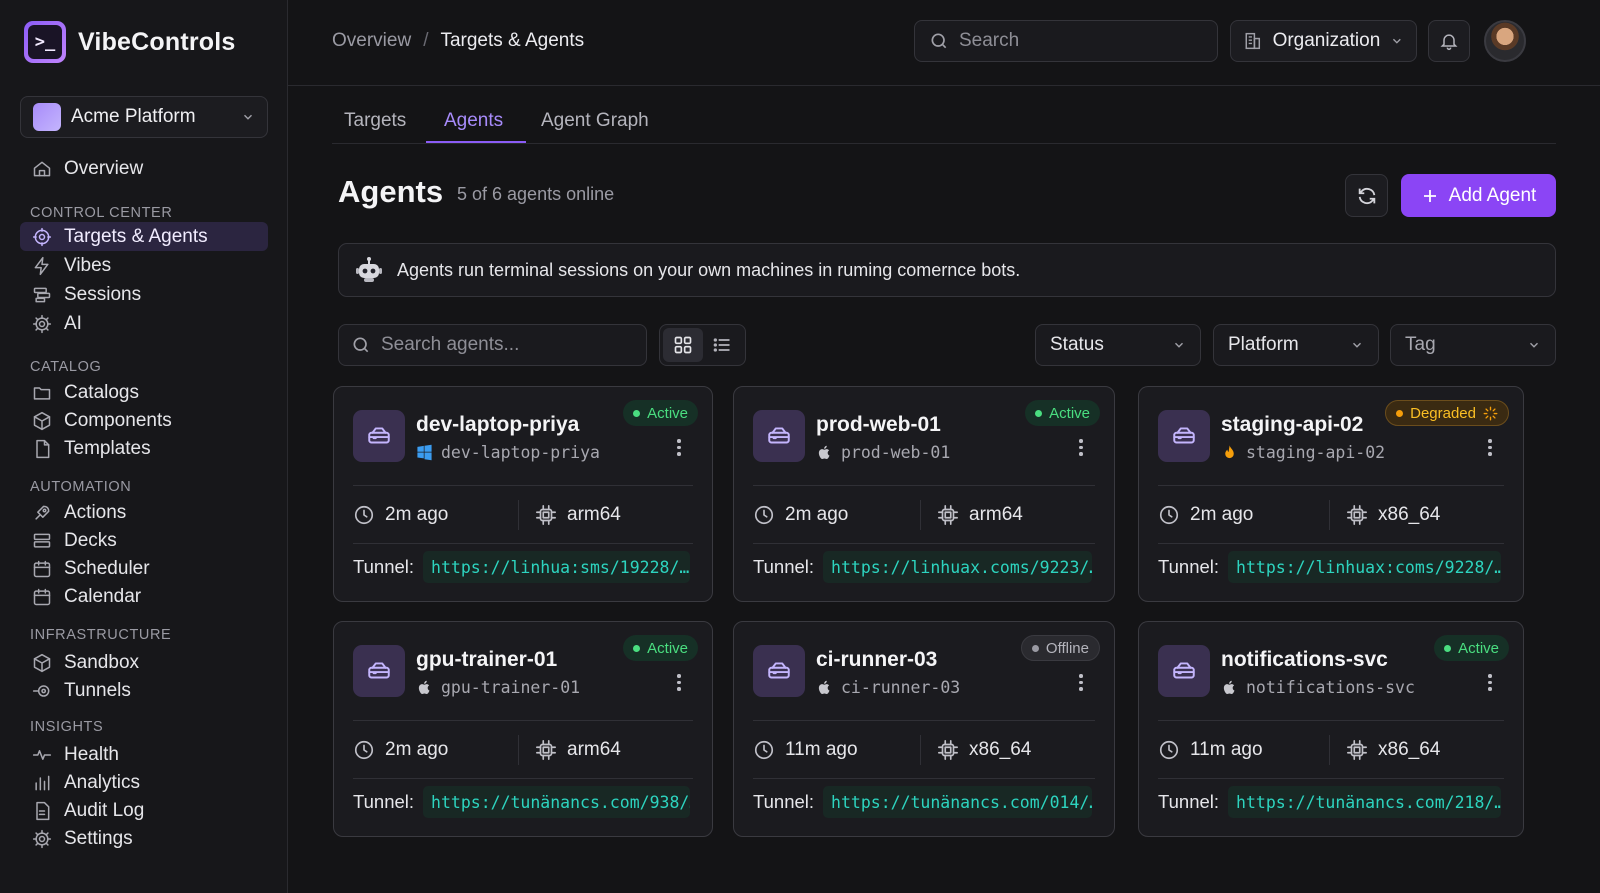  I want to click on sidebar-item-label: Targets & Agents, so click(136, 236).